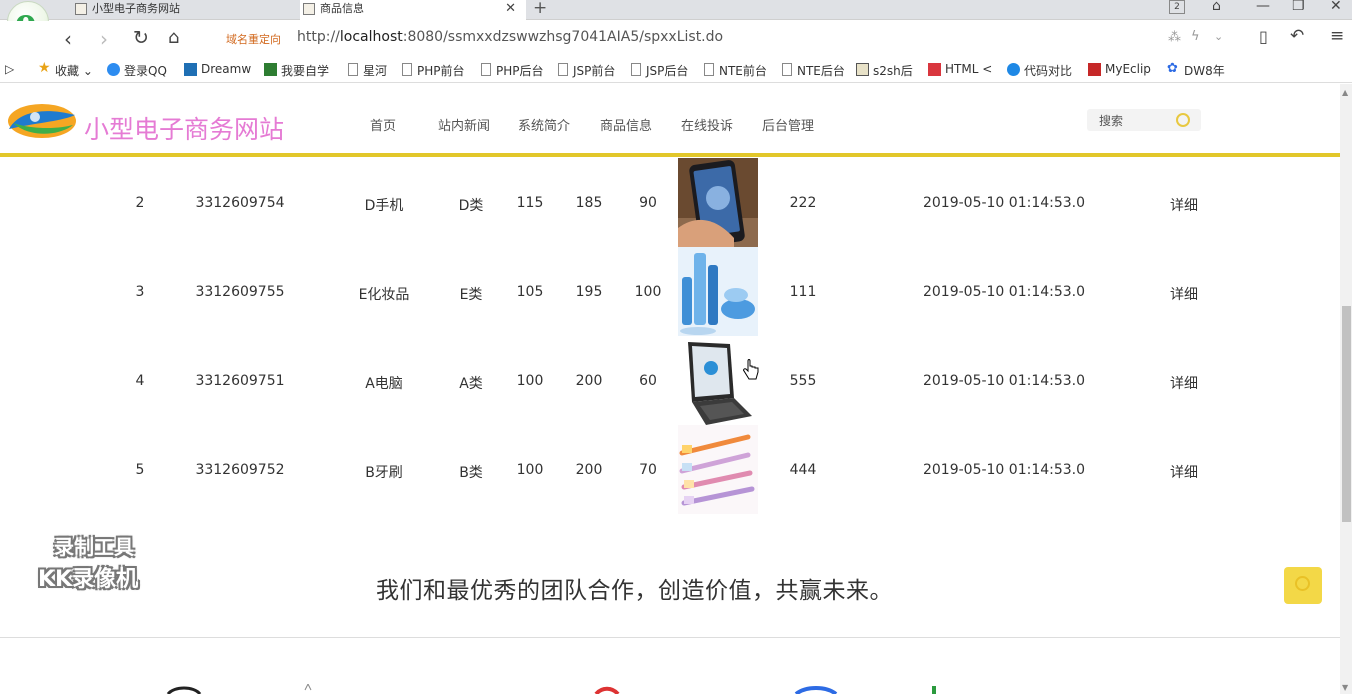  Describe the element at coordinates (240, 203) in the screenshot. I see `cell-code: 3312609754` at that location.